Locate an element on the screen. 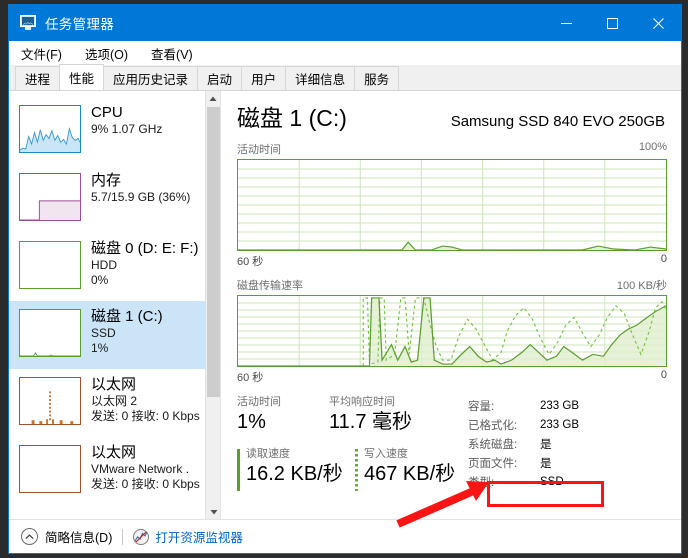 The height and width of the screenshot is (558, 688). write-speed-legend-swatch is located at coordinates (356, 470).